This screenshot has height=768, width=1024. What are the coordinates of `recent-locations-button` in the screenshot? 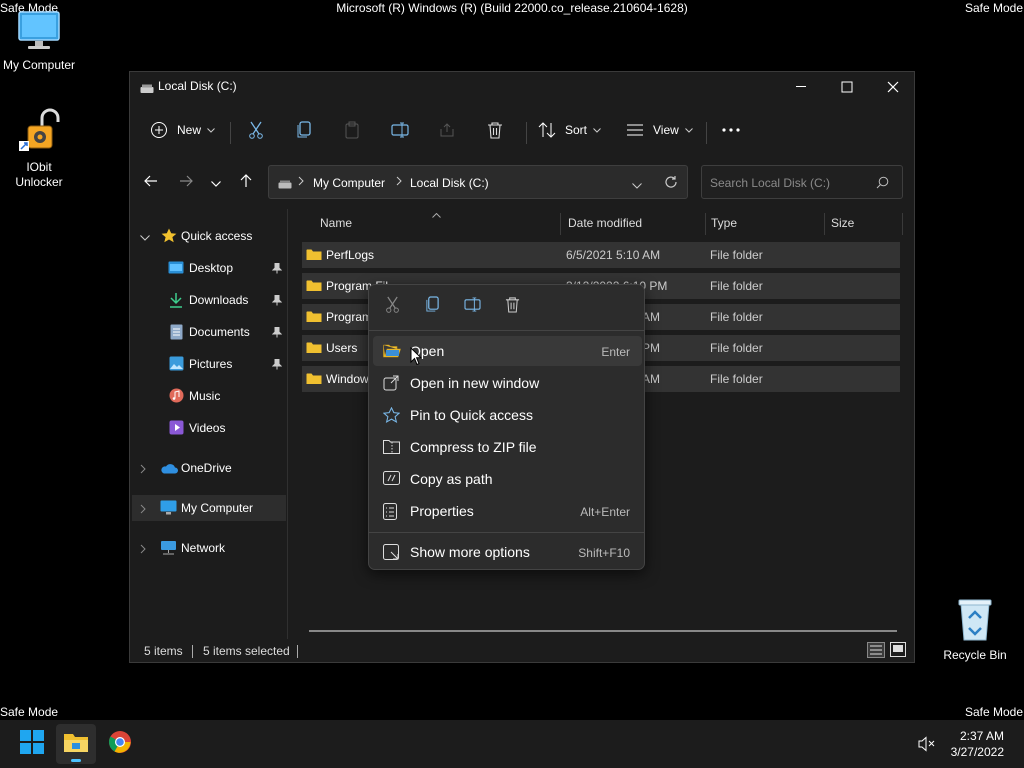 It's located at (216, 183).